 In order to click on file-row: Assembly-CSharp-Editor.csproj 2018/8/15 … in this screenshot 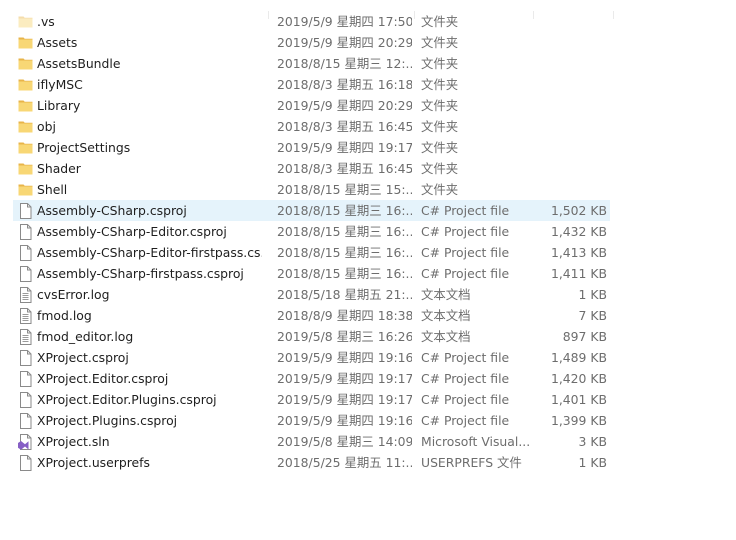, I will do `click(368, 231)`.